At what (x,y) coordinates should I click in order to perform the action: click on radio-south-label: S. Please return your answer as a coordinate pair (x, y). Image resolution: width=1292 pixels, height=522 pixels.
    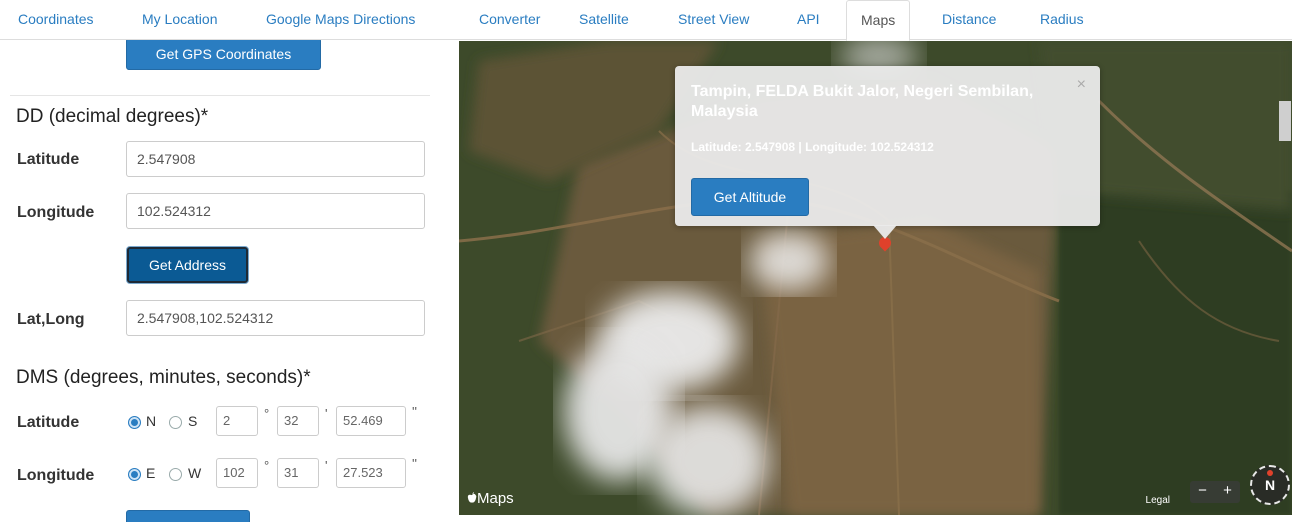
    Looking at the image, I should click on (193, 421).